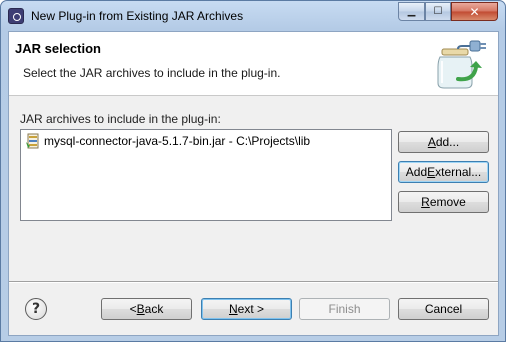 The width and height of the screenshot is (506, 342). Describe the element at coordinates (16, 16) in the screenshot. I see `eclipse-app-icon` at that location.